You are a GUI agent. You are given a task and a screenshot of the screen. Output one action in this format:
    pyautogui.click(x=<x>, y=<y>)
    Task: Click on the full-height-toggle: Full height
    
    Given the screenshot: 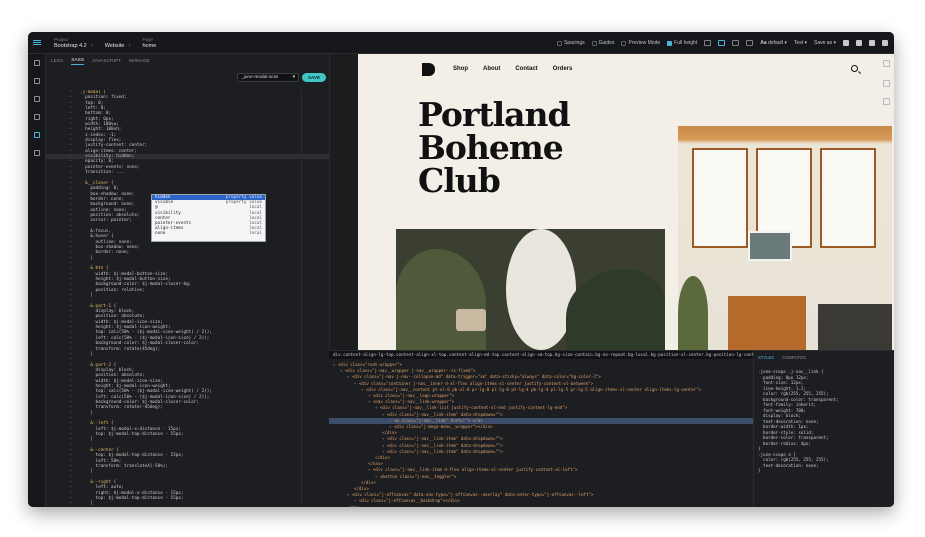 What is the action you would take?
    pyautogui.click(x=682, y=43)
    